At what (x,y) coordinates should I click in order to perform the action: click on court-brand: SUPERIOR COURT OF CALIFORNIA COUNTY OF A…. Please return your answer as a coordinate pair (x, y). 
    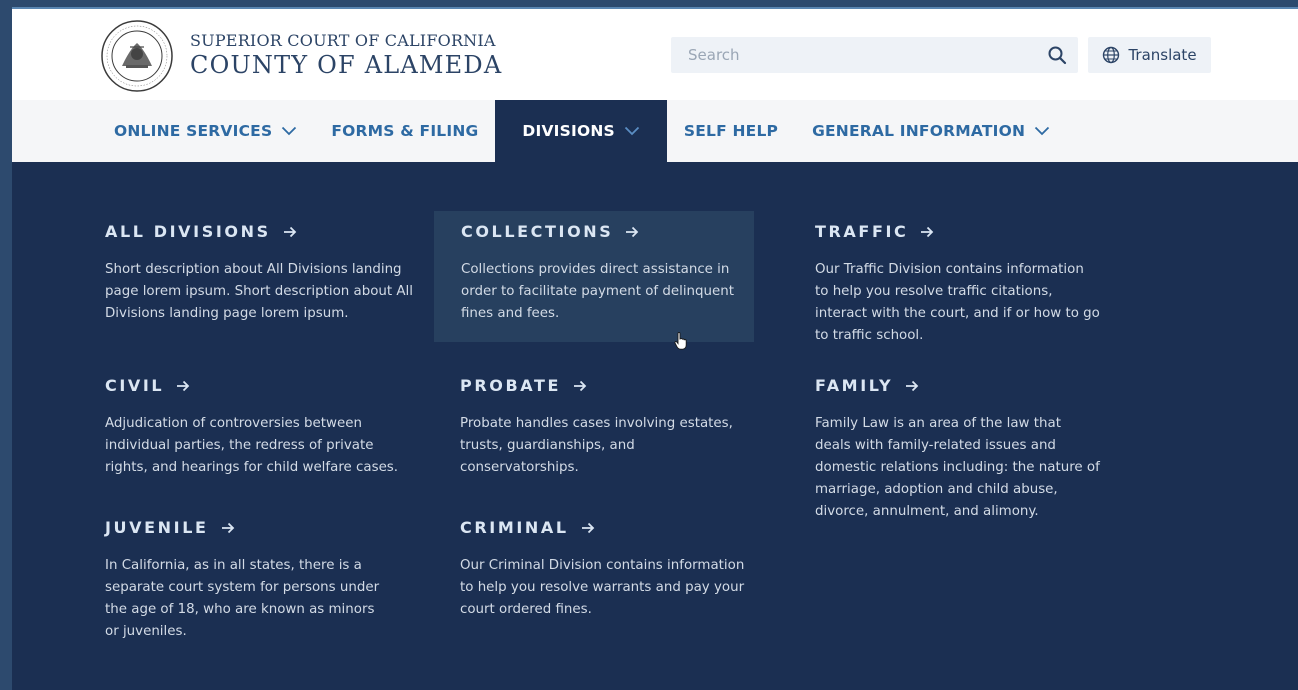
    Looking at the image, I should click on (346, 55).